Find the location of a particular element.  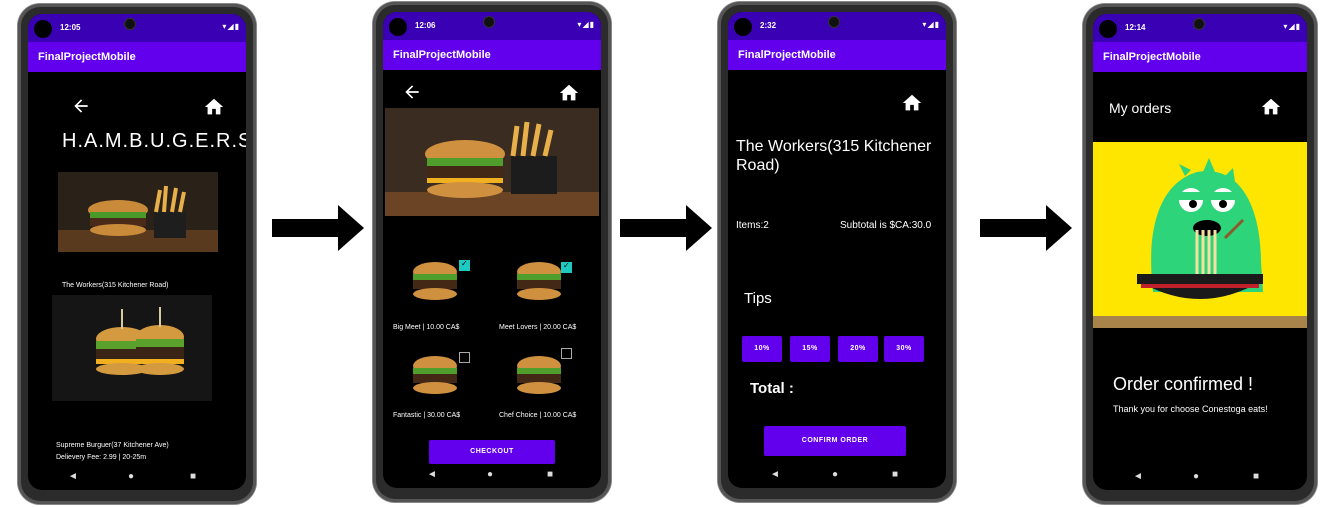

tips-label: Tips is located at coordinates (758, 298).